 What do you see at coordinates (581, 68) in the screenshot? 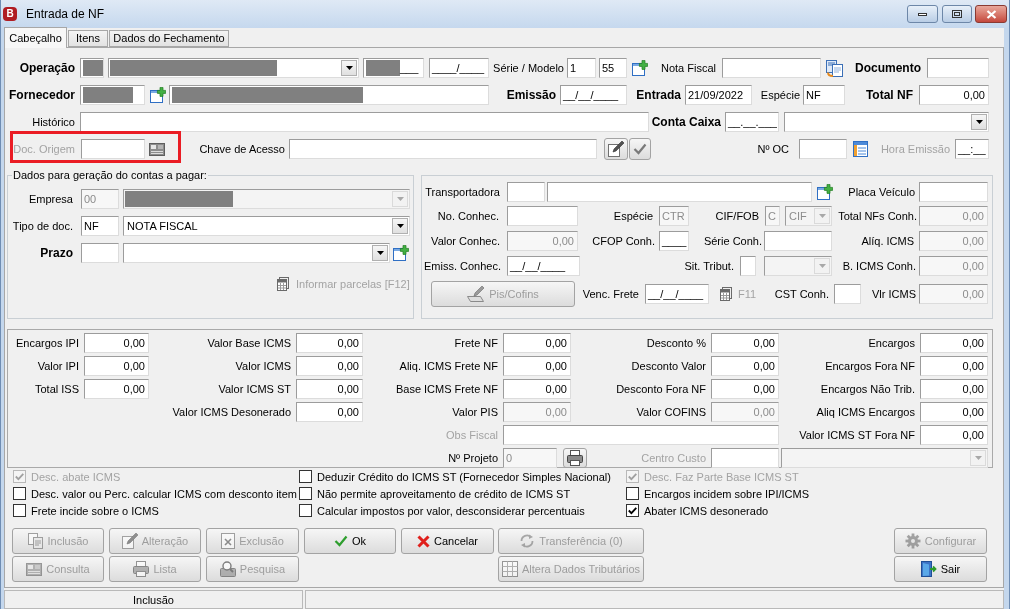
I see `input-field: 1` at bounding box center [581, 68].